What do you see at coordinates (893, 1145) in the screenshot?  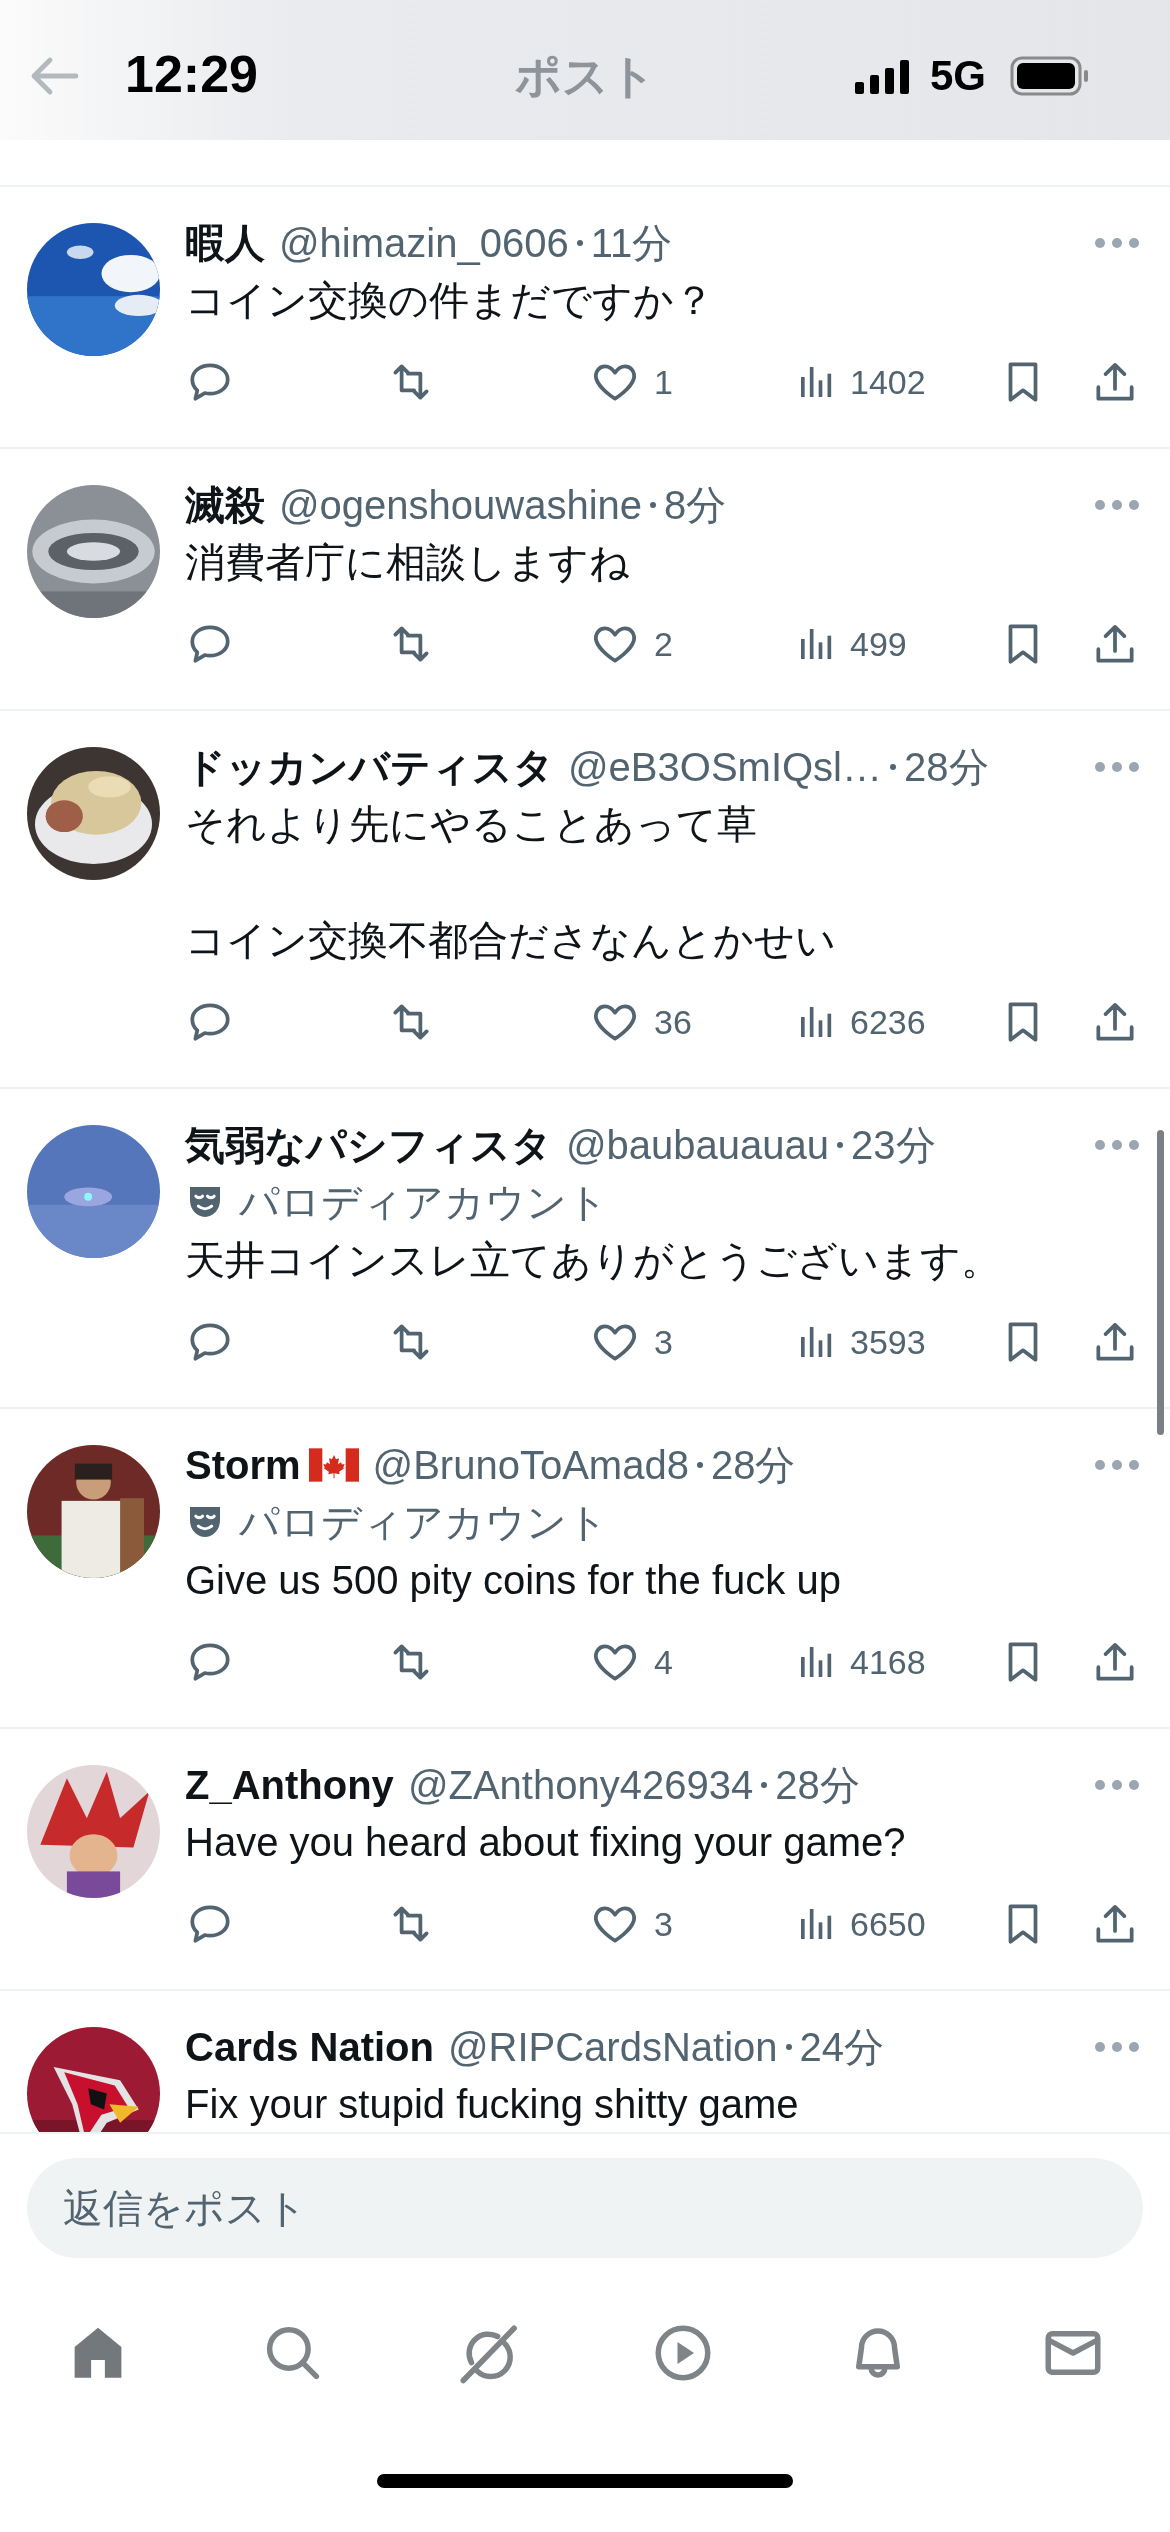 I see `post-time: 23分` at bounding box center [893, 1145].